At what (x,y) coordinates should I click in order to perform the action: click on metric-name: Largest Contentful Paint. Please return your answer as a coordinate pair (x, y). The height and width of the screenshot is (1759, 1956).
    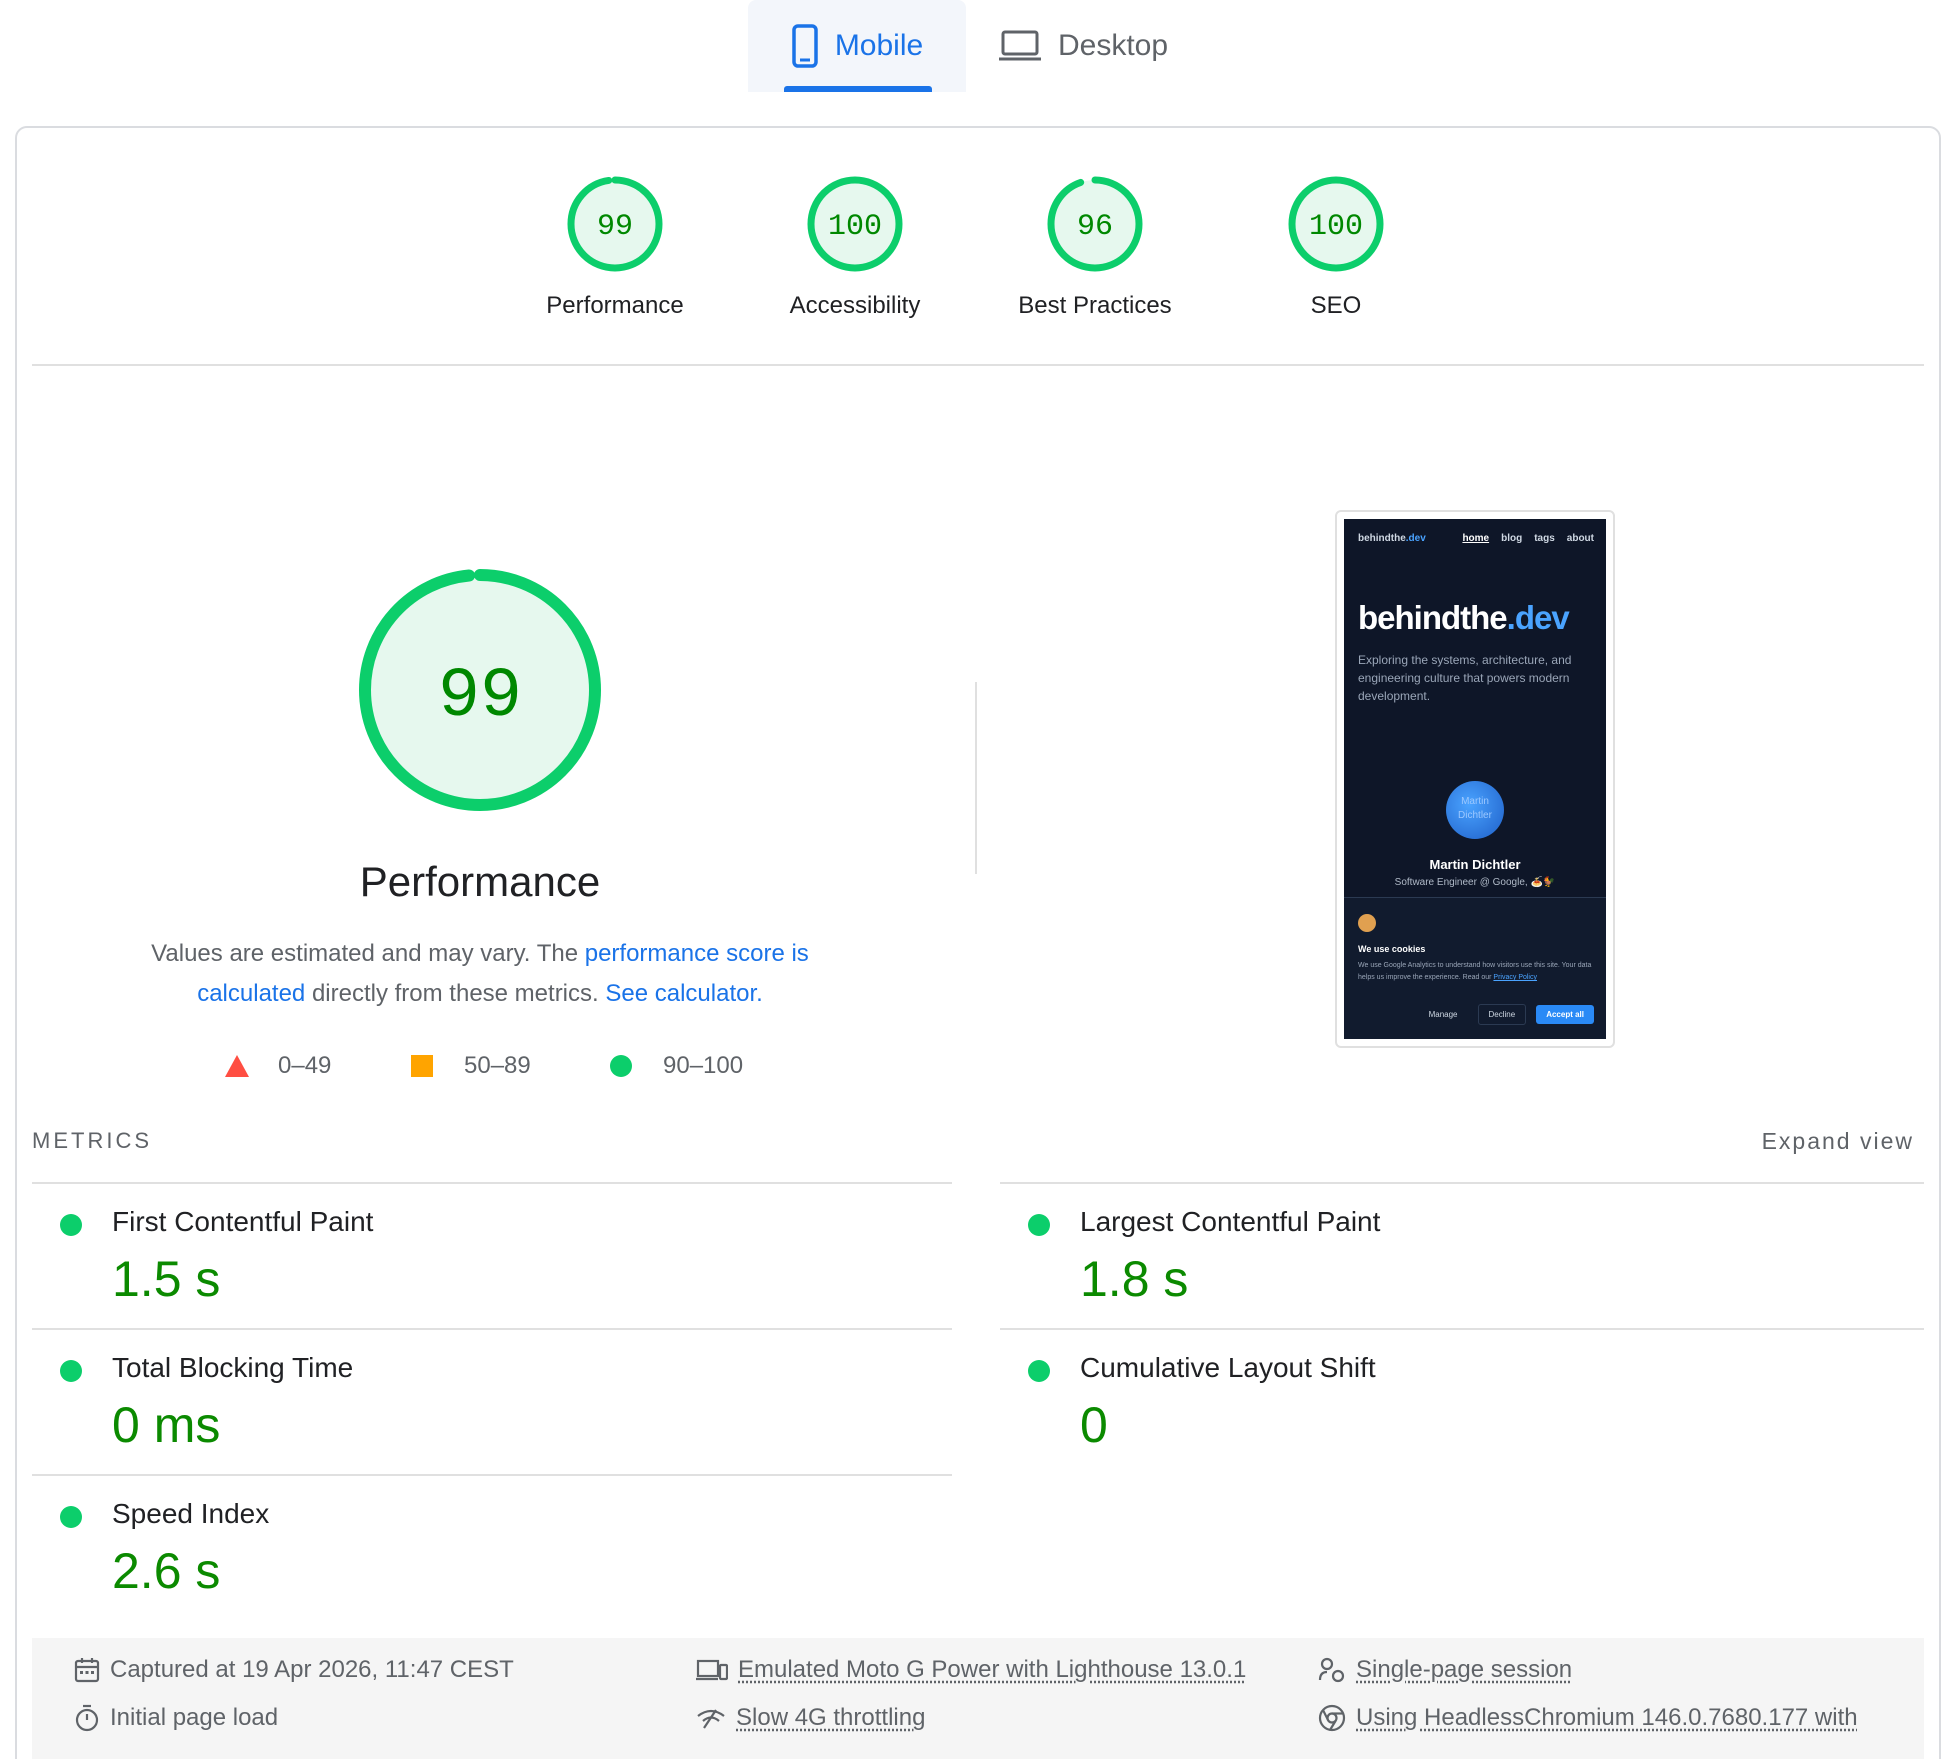
    Looking at the image, I should click on (1230, 1222).